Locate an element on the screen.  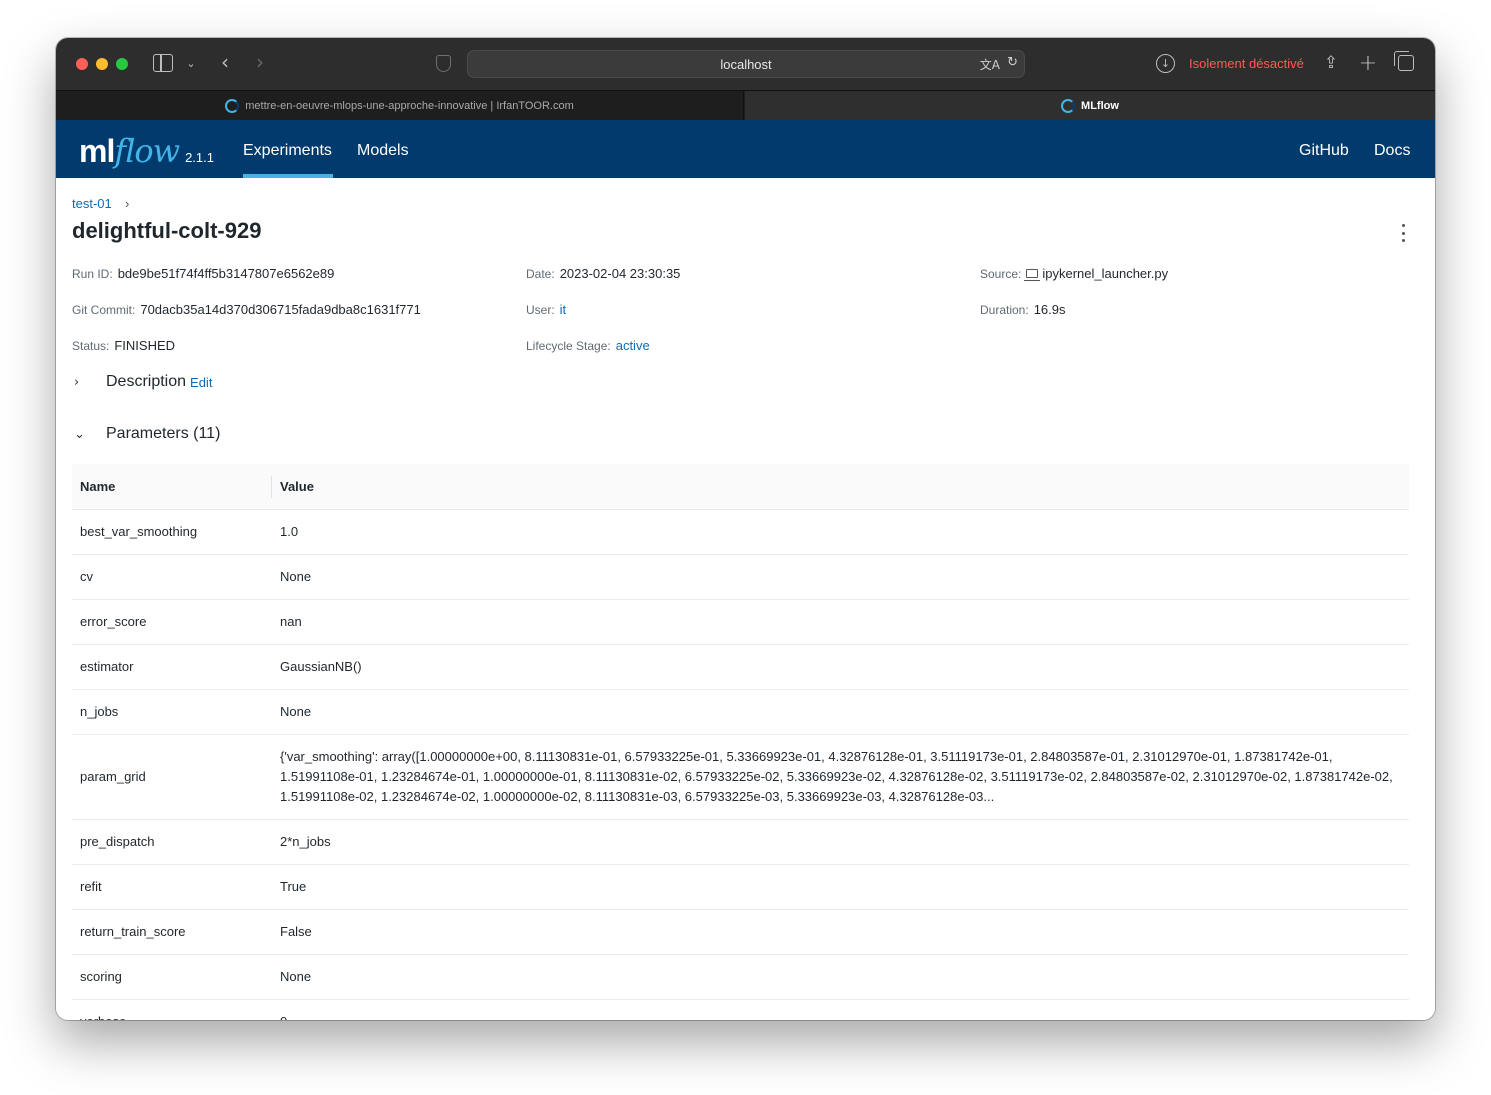
mlflow-favicon-icon is located at coordinates (1068, 105).